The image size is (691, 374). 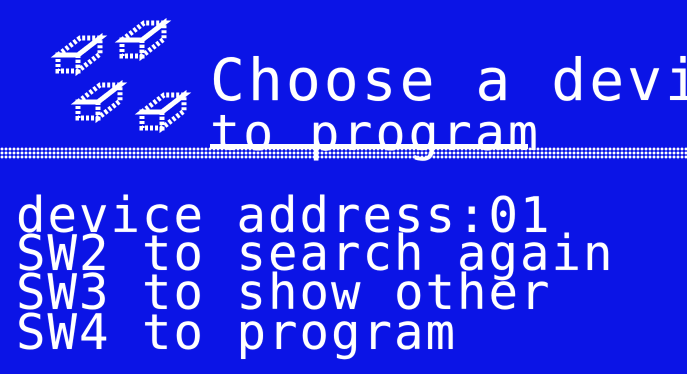 I want to click on device-icons, so click(x=121, y=75).